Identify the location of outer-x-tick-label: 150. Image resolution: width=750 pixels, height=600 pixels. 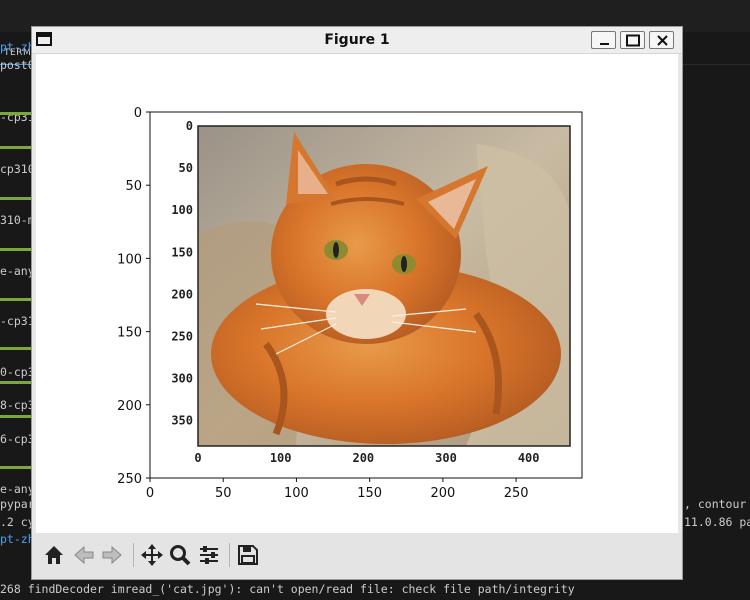
(369, 493).